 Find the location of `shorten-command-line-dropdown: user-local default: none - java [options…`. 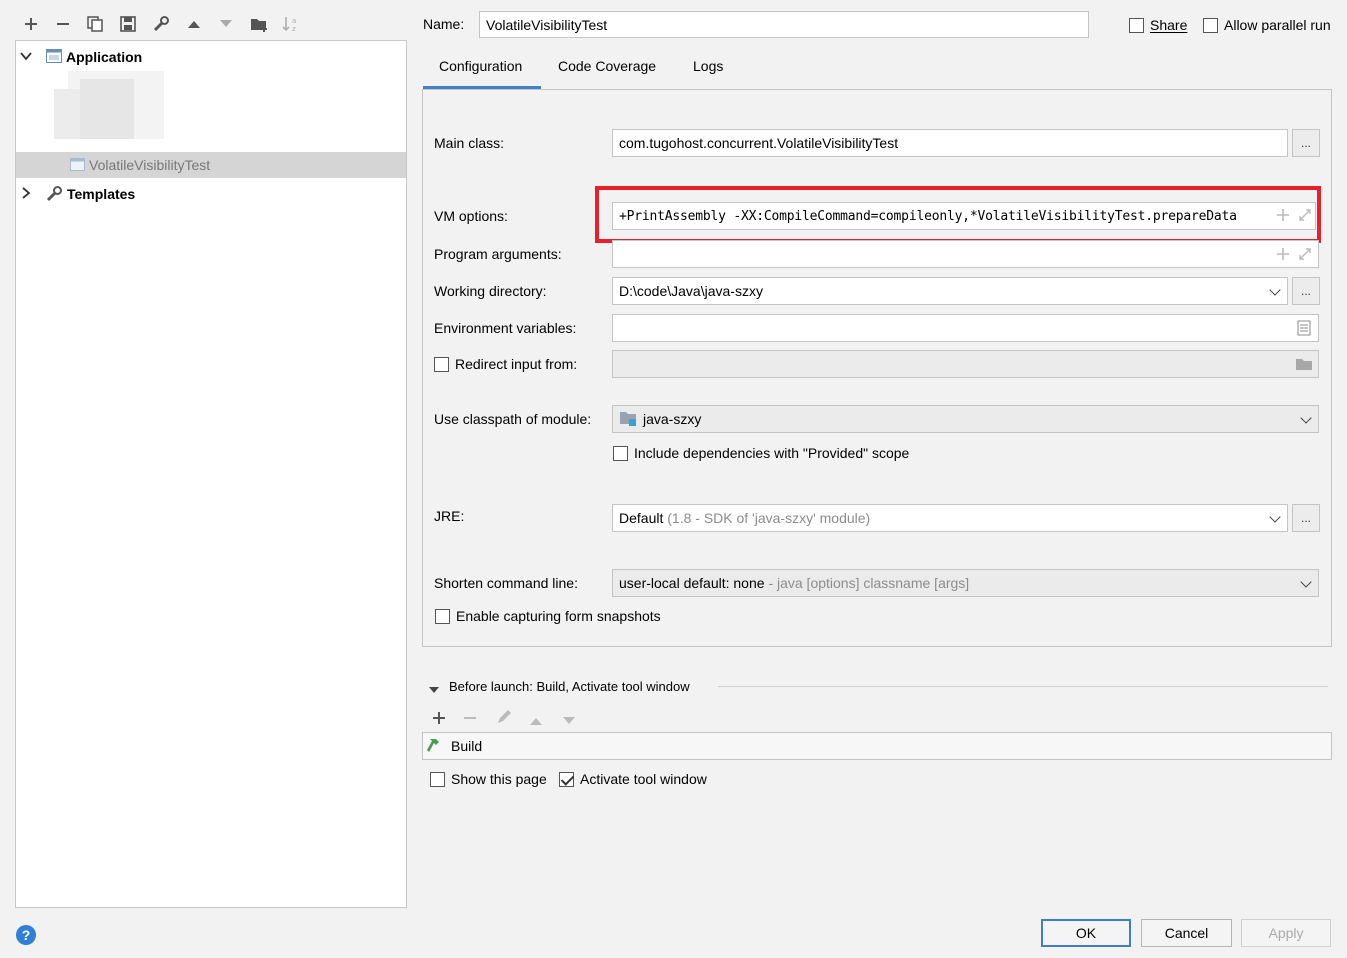

shorten-command-line-dropdown: user-local default: none - java [options… is located at coordinates (965, 583).